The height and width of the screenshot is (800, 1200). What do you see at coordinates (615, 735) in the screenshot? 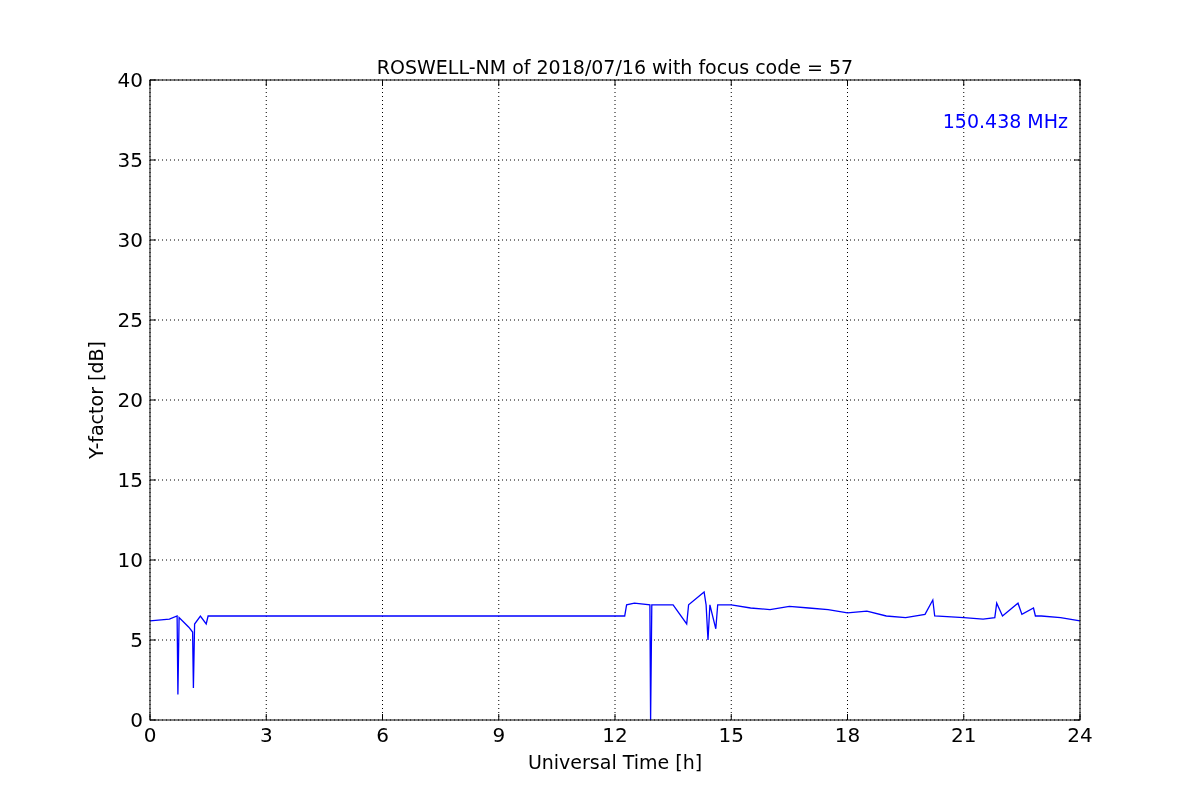
I see `tick-label: 12` at bounding box center [615, 735].